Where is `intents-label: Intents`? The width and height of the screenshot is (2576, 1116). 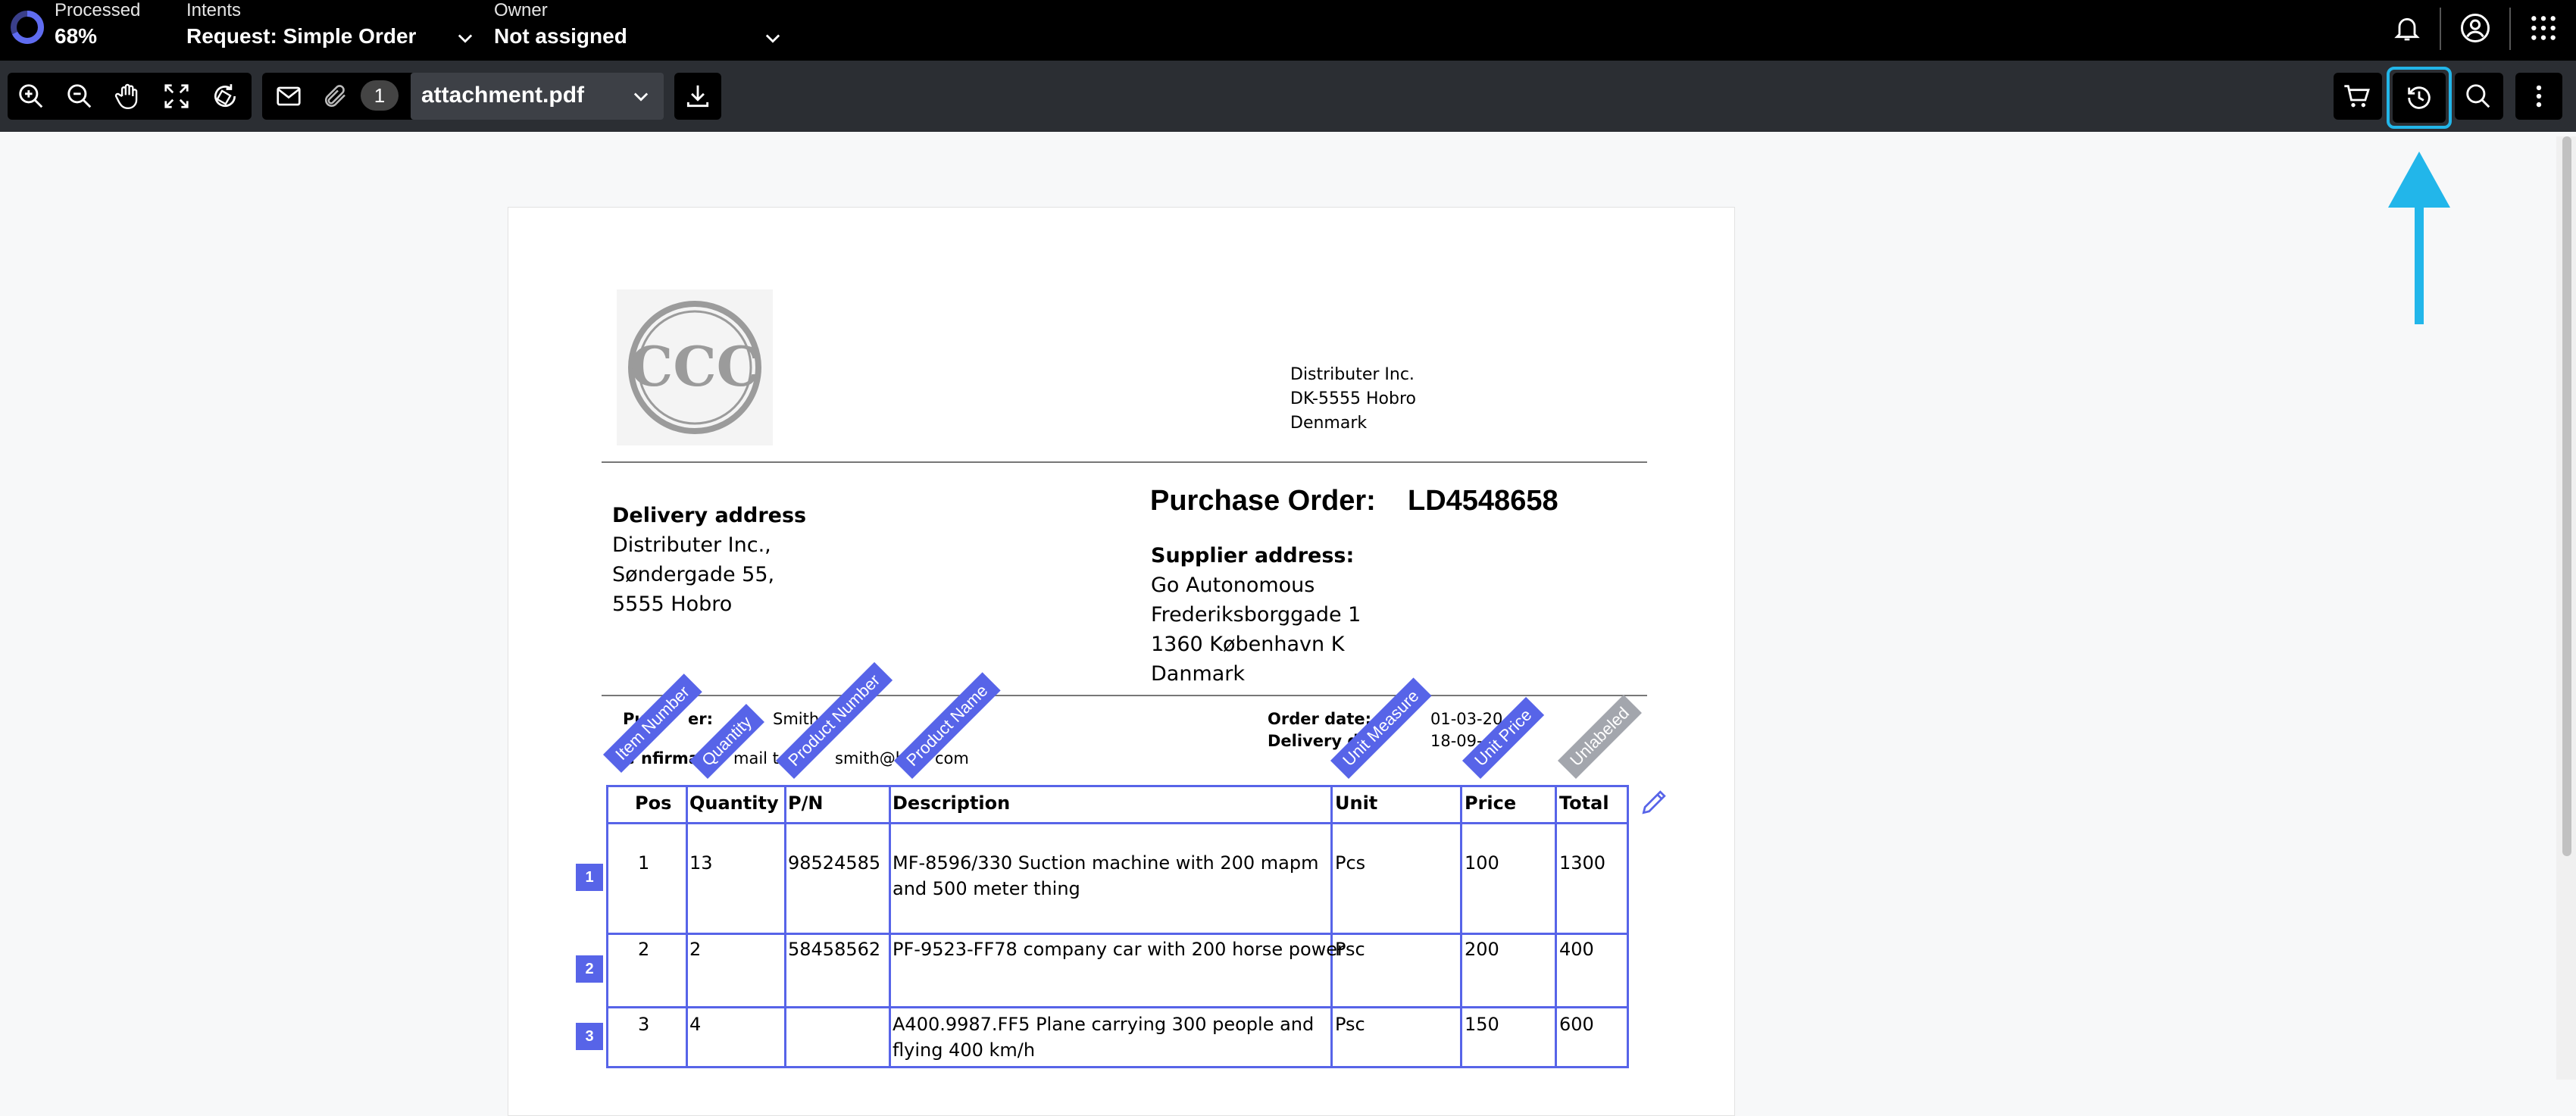
intents-label: Intents is located at coordinates (214, 10).